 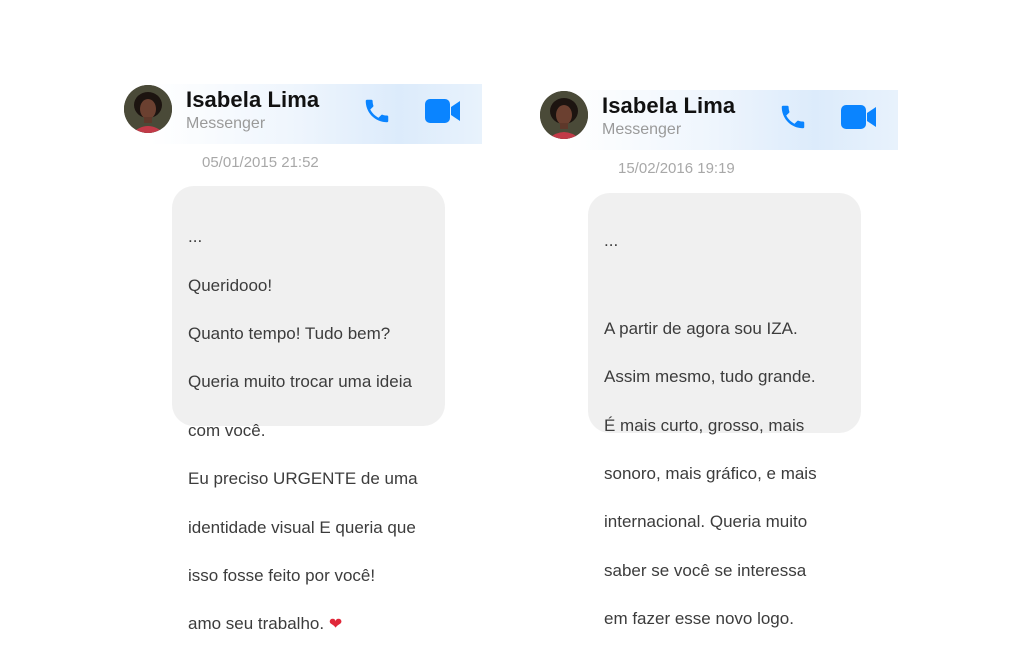 What do you see at coordinates (282, 576) in the screenshot?
I see `message-line: isso fosse feito por você!` at bounding box center [282, 576].